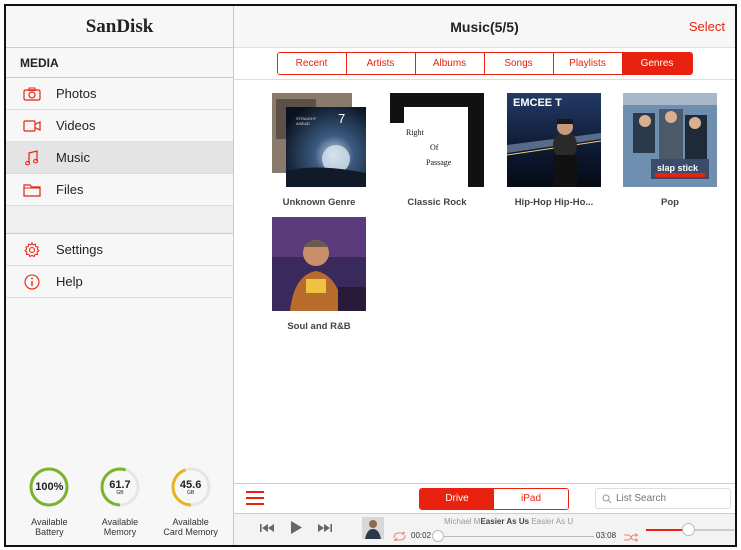 The image size is (741, 550). I want to click on svg-text: EMCEE T, so click(537, 103).